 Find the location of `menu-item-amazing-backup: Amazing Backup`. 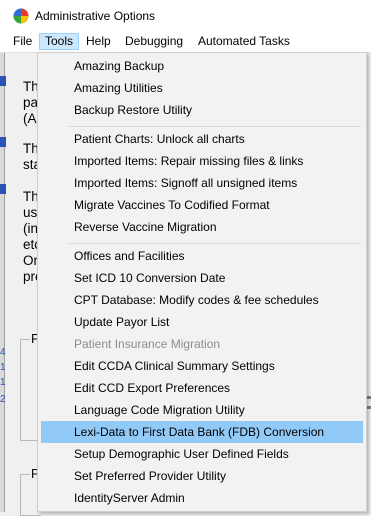

menu-item-amazing-backup: Amazing Backup is located at coordinates (202, 66).